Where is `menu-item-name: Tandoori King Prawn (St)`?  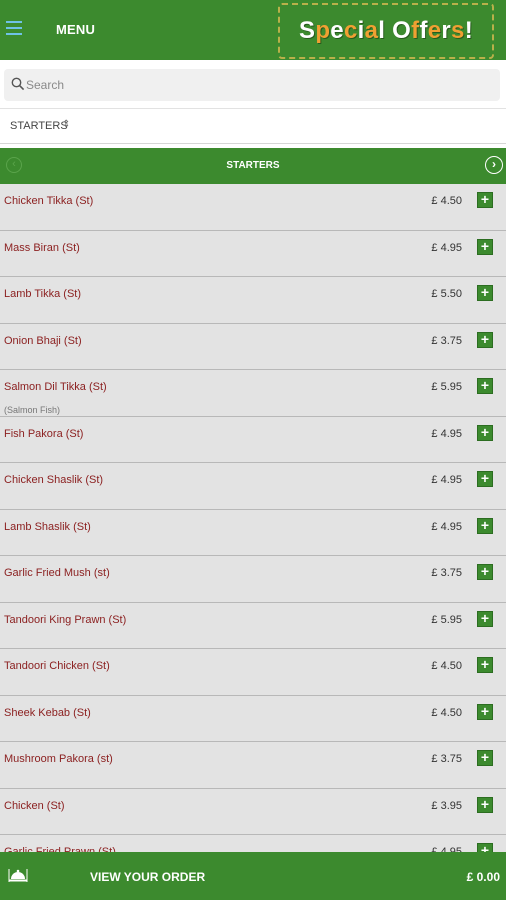 menu-item-name: Tandoori King Prawn (St) is located at coordinates (65, 619).